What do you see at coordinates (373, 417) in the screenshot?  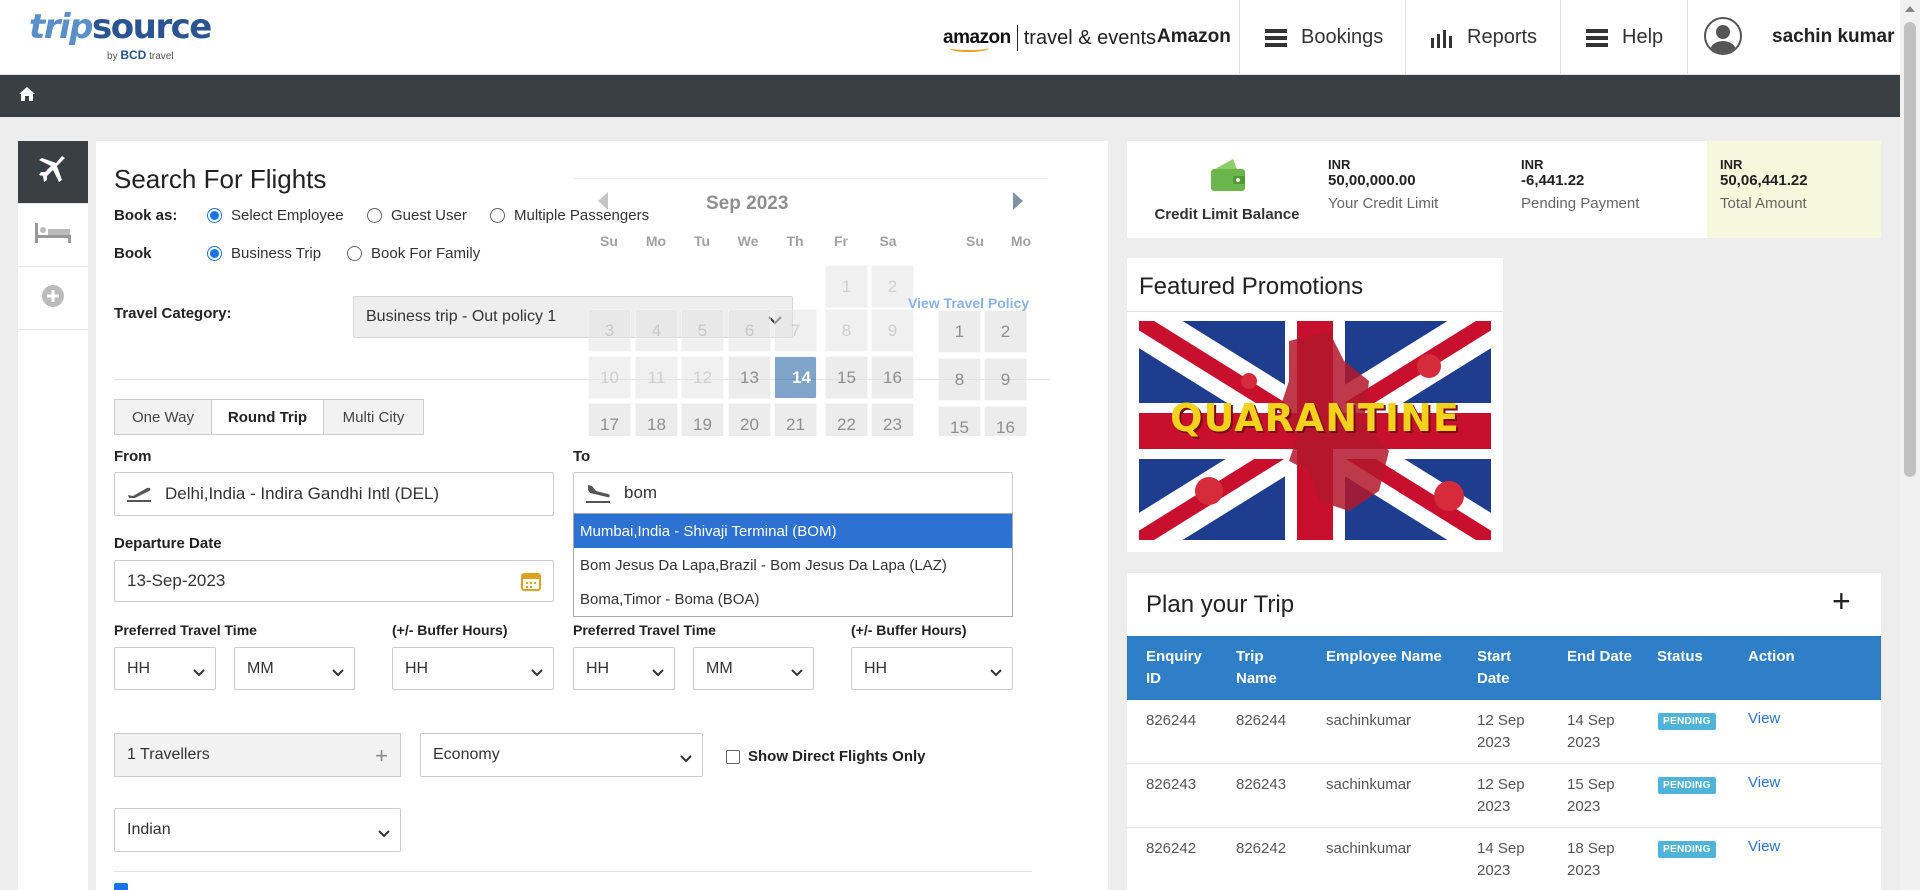 I see `tab-multi-city: Multi City` at bounding box center [373, 417].